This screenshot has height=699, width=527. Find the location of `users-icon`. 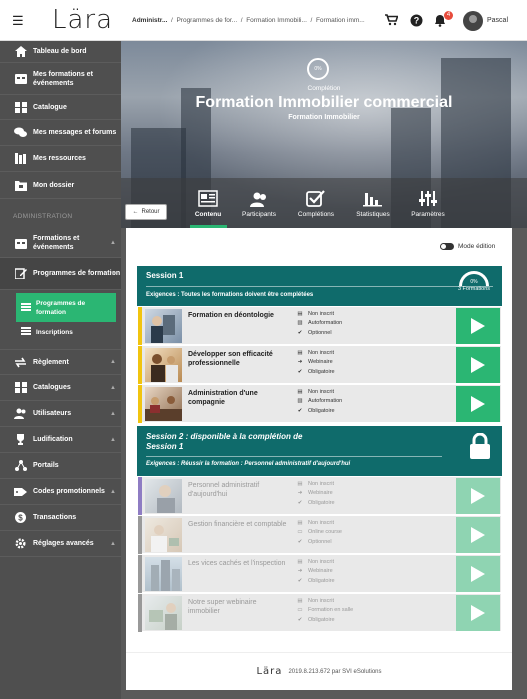

users-icon is located at coordinates (259, 197).